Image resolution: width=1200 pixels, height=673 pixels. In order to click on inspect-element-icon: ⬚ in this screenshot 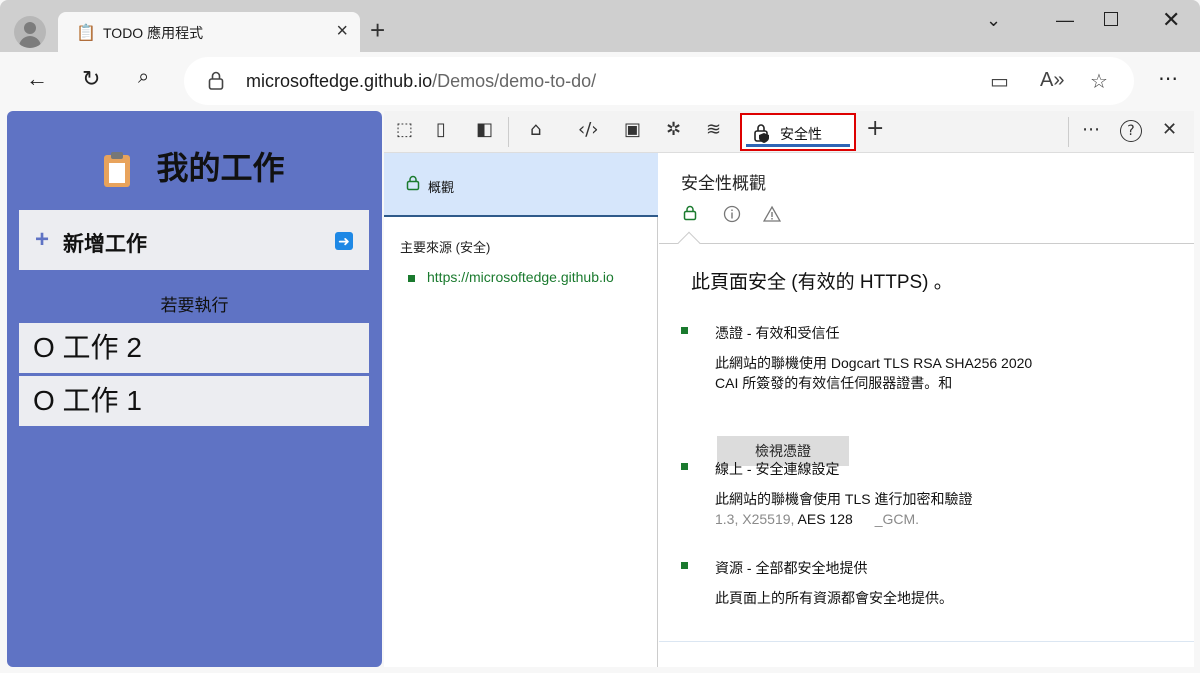, I will do `click(404, 129)`.